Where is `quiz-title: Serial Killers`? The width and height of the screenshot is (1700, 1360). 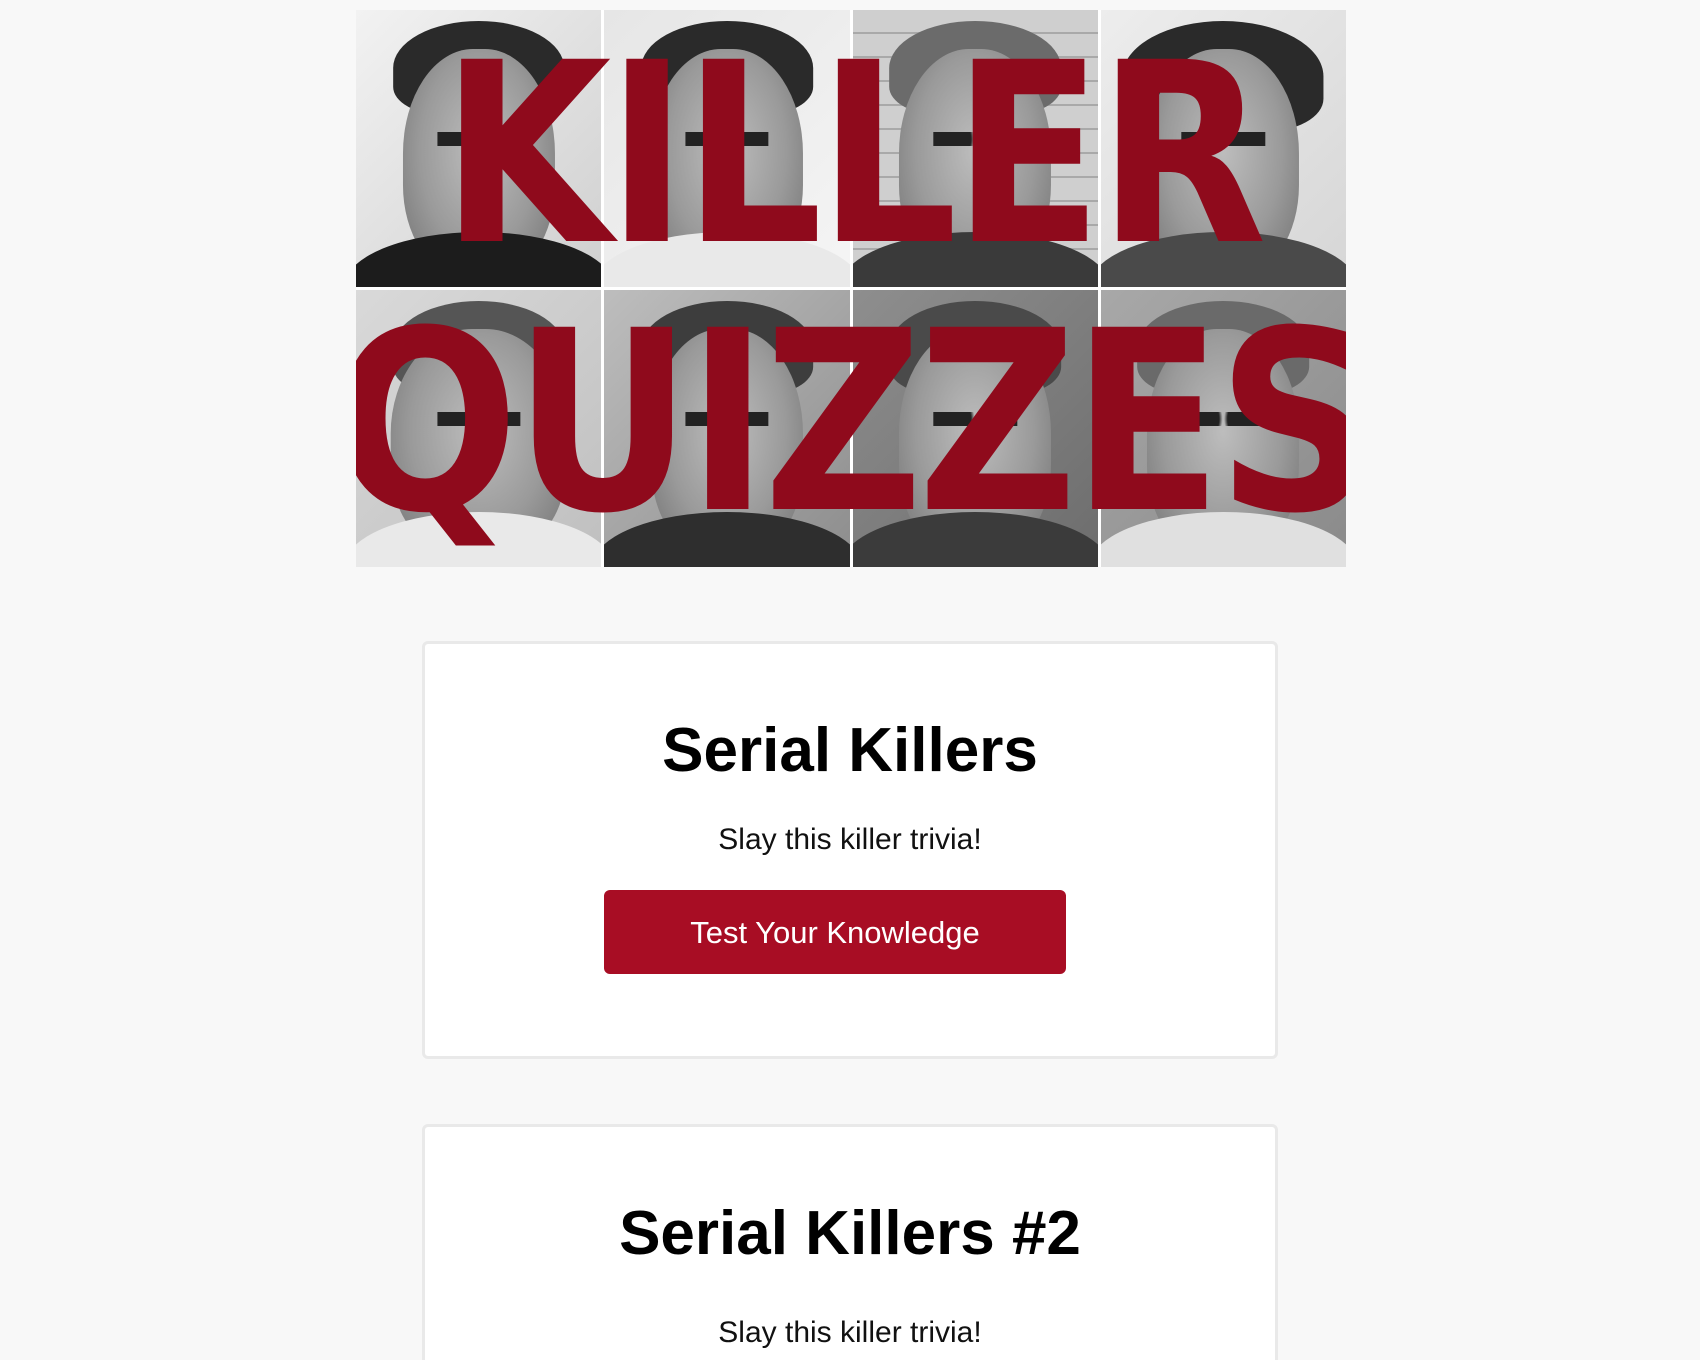
quiz-title: Serial Killers is located at coordinates (850, 750).